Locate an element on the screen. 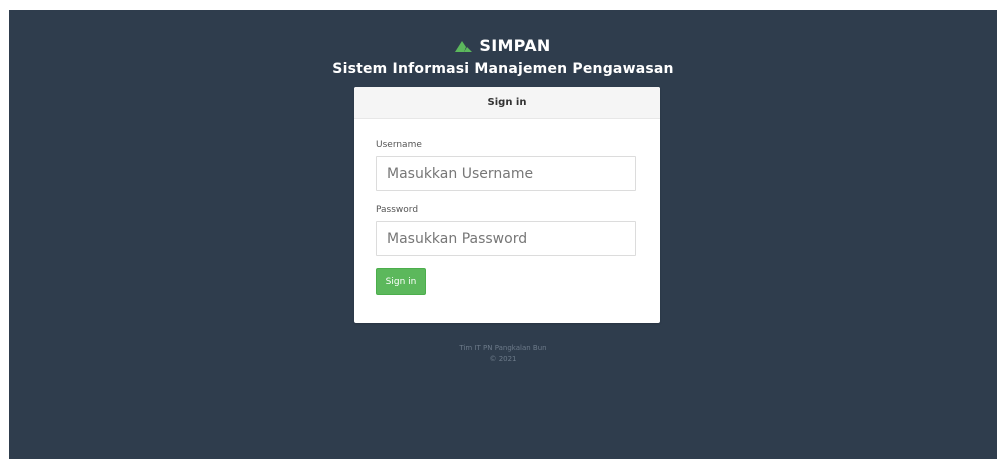 The image size is (1002, 459). username-label: Username is located at coordinates (399, 145).